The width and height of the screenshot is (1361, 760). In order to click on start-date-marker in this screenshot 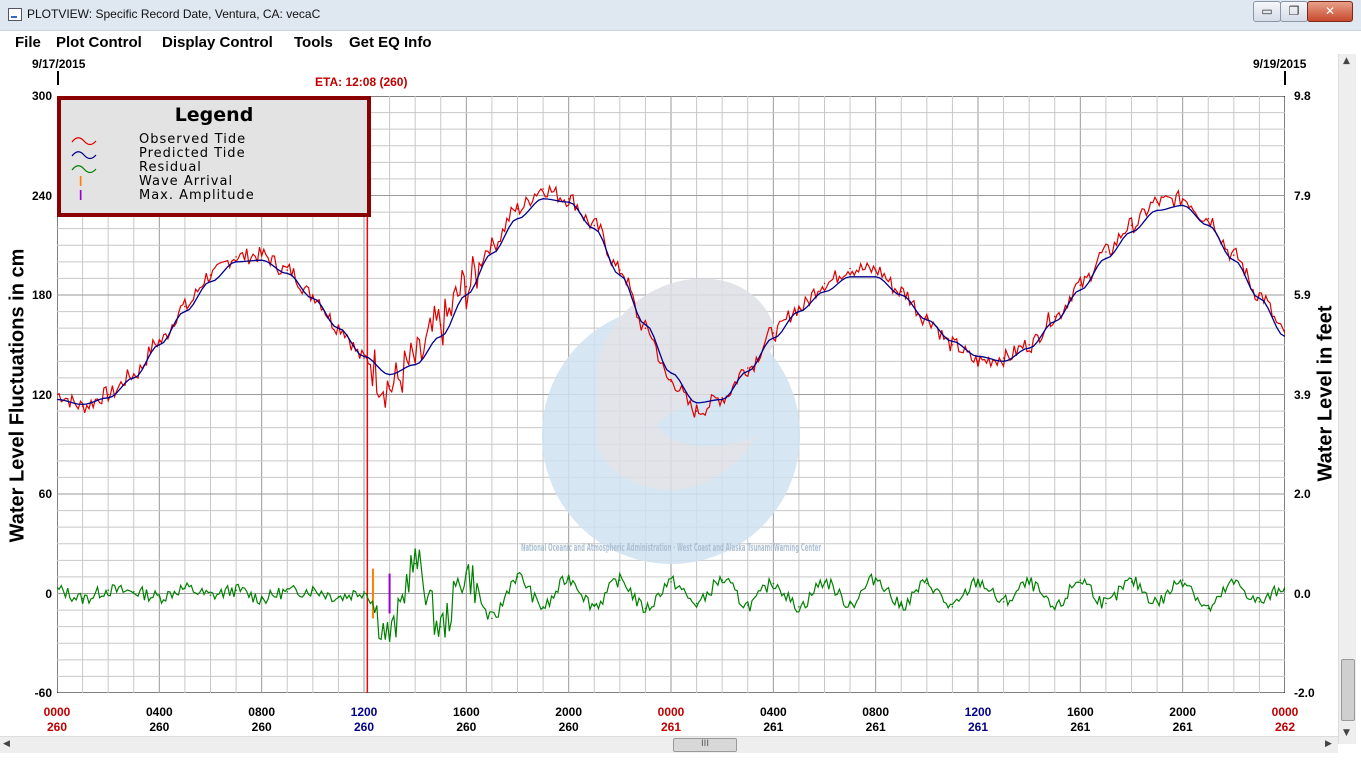, I will do `click(58, 78)`.